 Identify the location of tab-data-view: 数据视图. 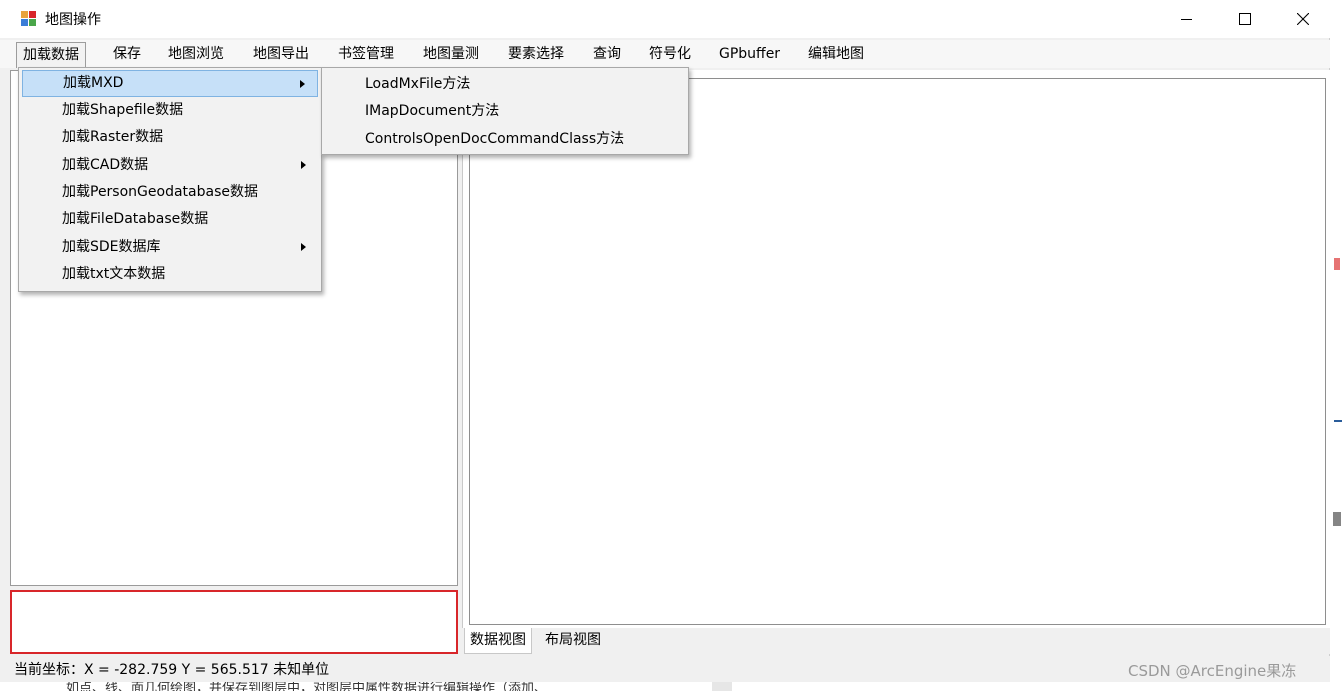
(498, 641).